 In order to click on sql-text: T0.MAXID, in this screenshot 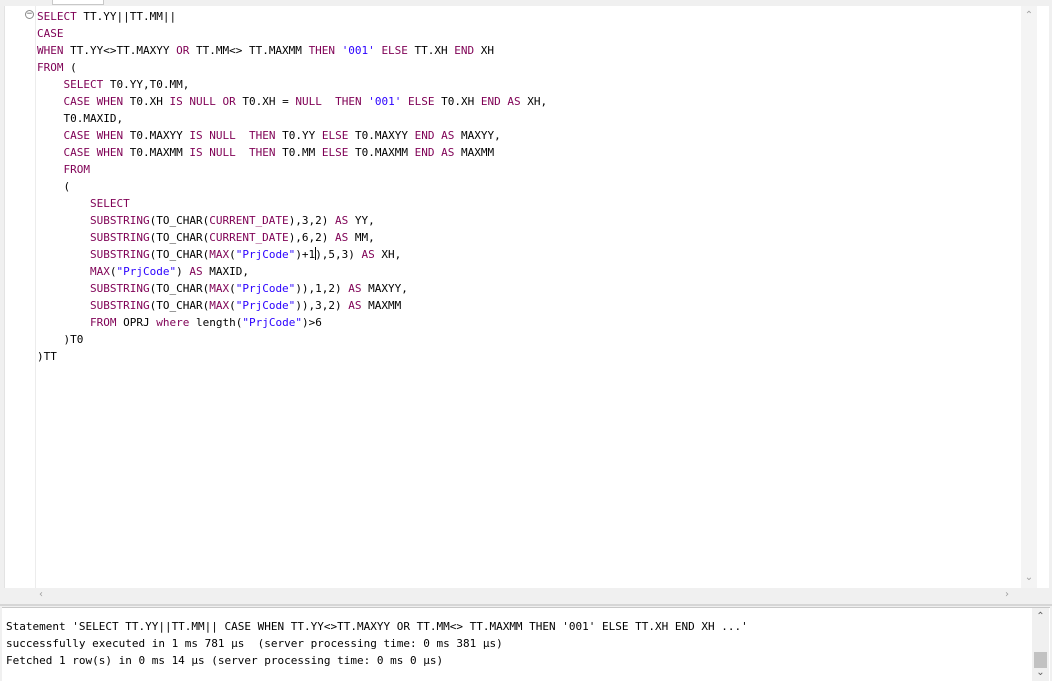, I will do `click(80, 118)`.